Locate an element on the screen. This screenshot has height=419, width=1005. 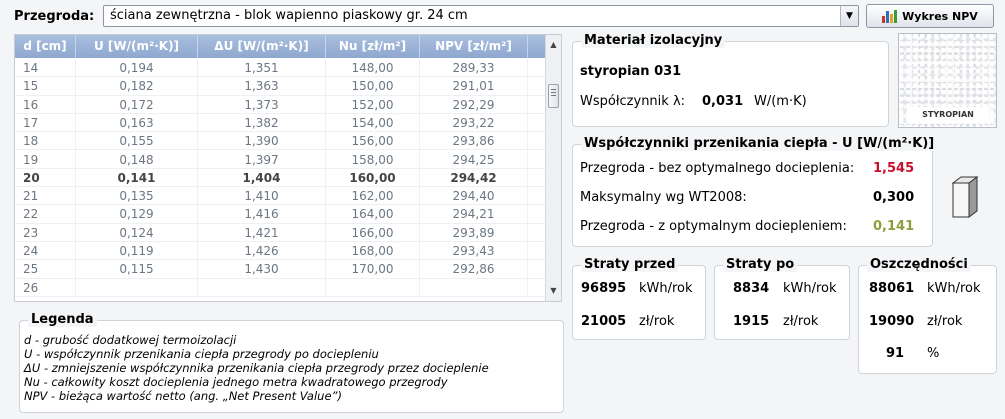
scroll-down-icon: ▼ is located at coordinates (553, 291).